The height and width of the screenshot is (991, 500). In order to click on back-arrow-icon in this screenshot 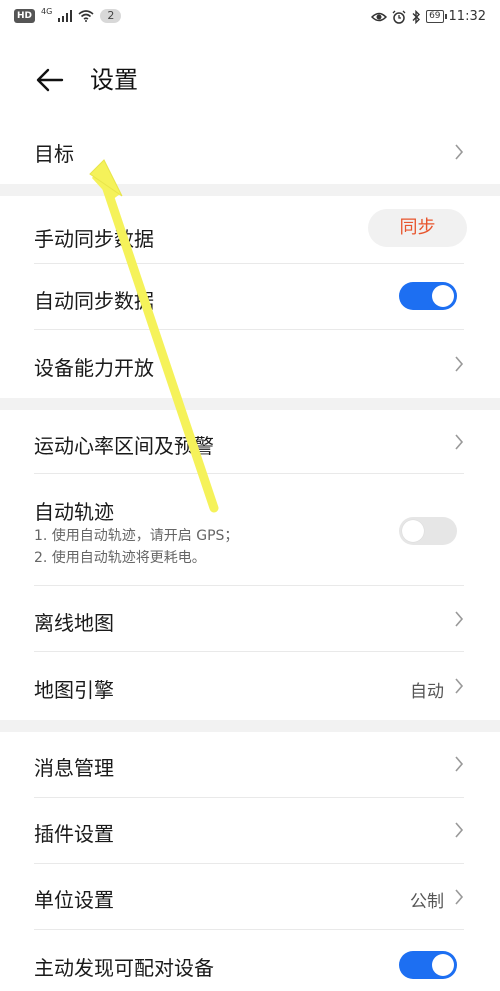, I will do `click(50, 80)`.